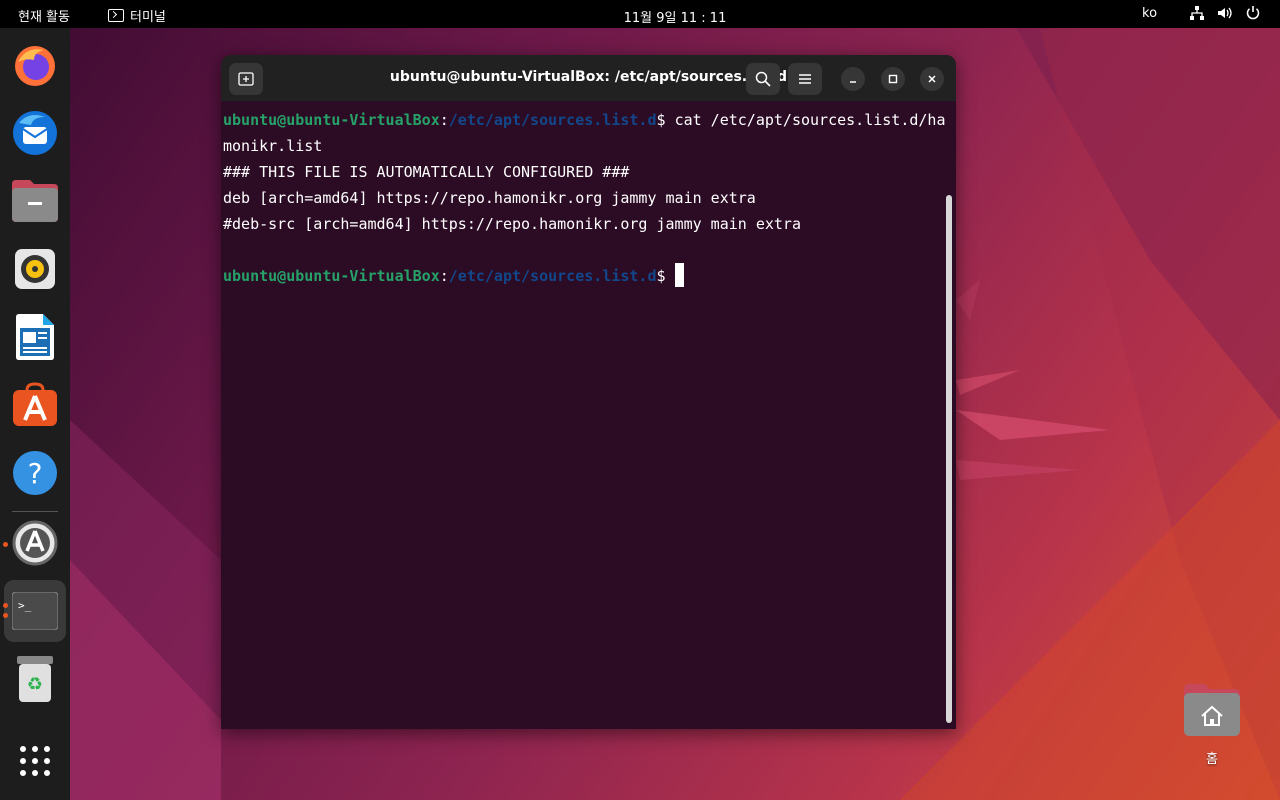 Image resolution: width=1280 pixels, height=800 pixels. Describe the element at coordinates (675, 18) in the screenshot. I see `clock: 11월 9일 11 : 11` at that location.